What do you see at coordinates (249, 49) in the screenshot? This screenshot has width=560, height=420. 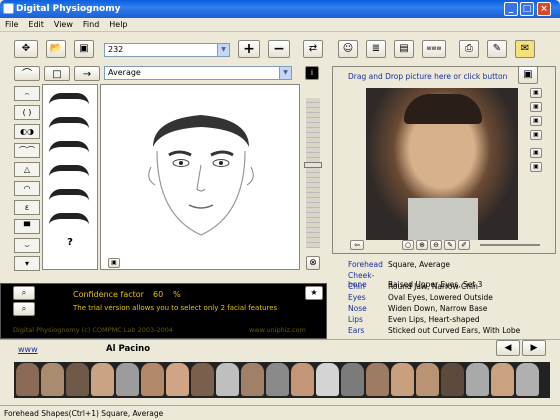 I see `add-button: +` at bounding box center [249, 49].